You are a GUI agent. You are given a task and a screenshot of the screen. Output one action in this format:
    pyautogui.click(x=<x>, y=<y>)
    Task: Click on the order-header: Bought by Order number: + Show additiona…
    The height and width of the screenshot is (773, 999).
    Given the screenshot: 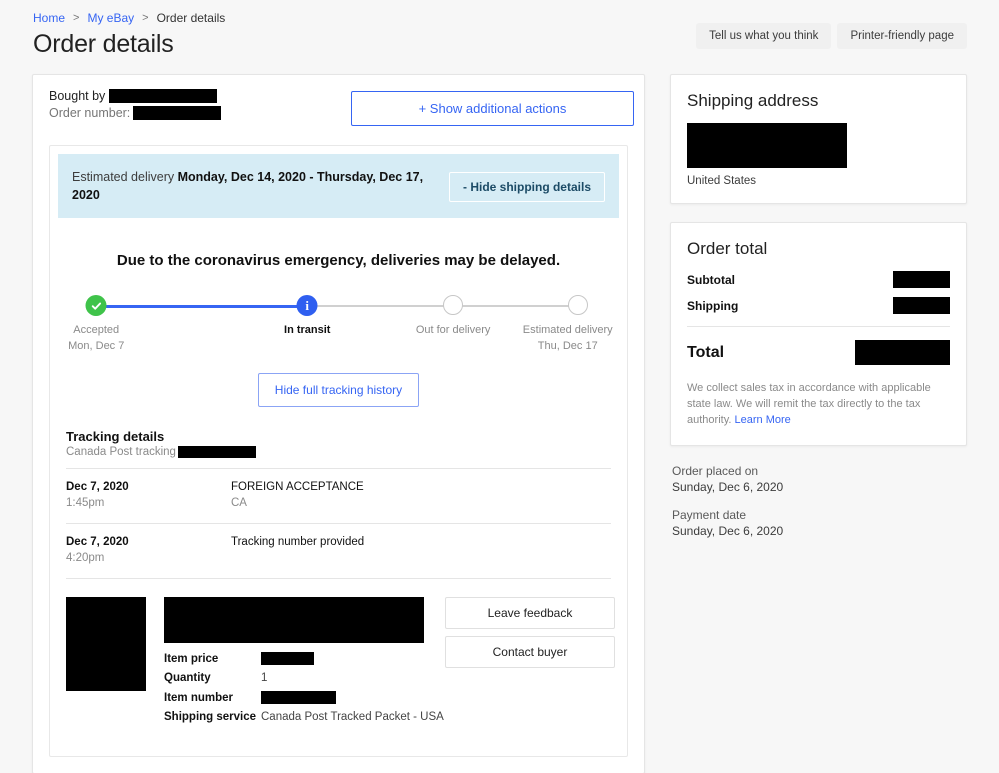 What is the action you would take?
    pyautogui.click(x=338, y=106)
    